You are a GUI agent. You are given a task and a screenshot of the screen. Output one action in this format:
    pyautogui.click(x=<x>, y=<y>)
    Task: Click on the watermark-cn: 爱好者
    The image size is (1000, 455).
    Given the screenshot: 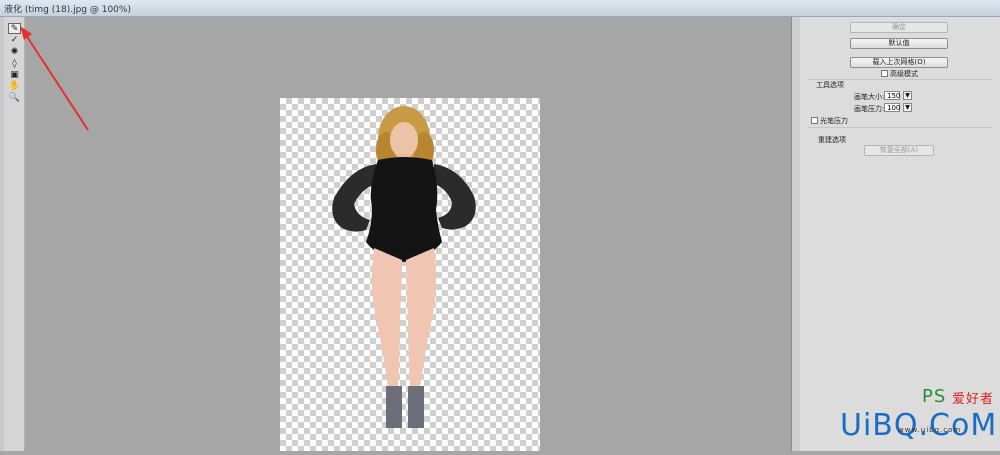 What is the action you would take?
    pyautogui.click(x=973, y=399)
    